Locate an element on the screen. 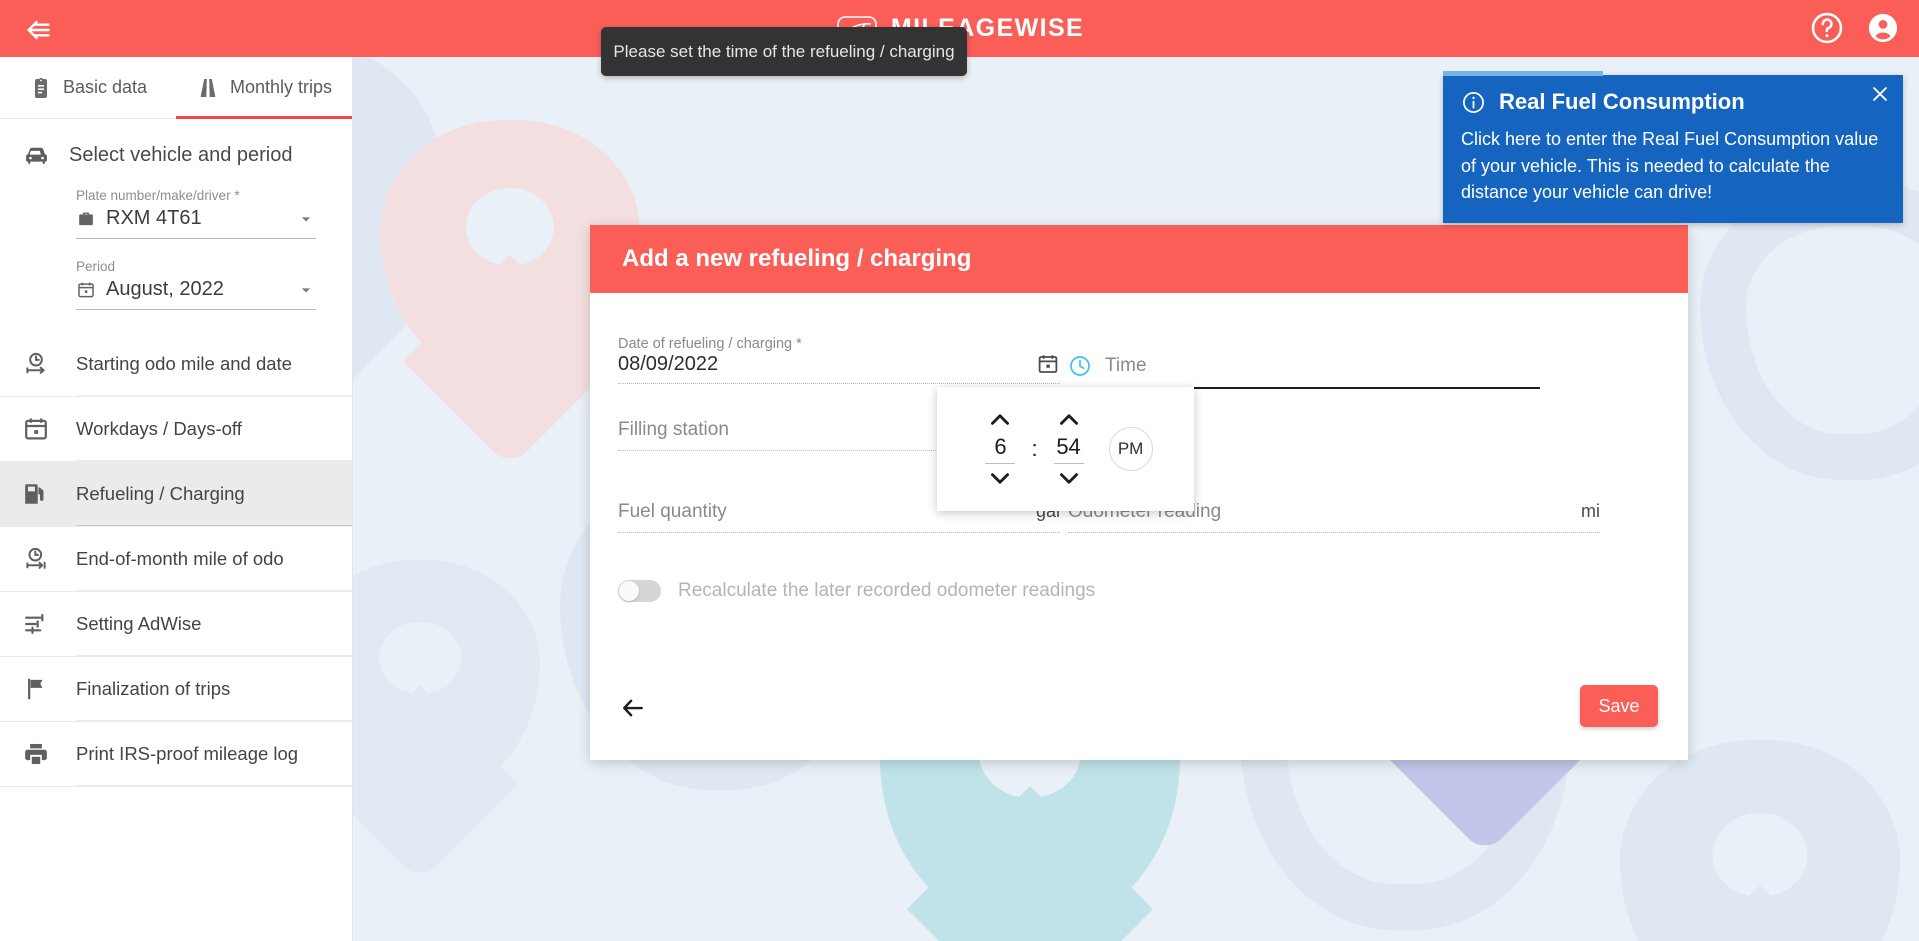 This screenshot has height=941, width=1919. sidebar-item-label: End-of-month mile of odo is located at coordinates (180, 558).